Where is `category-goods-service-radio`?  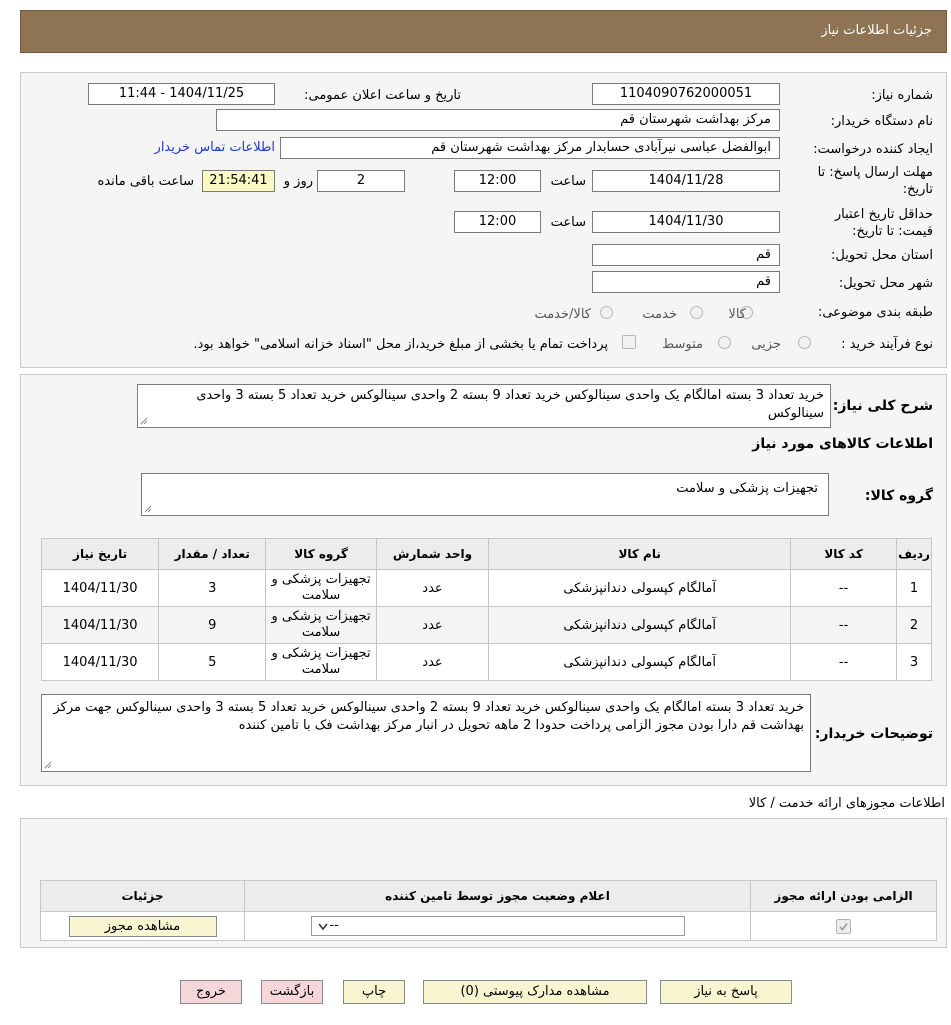 category-goods-service-radio is located at coordinates (606, 312).